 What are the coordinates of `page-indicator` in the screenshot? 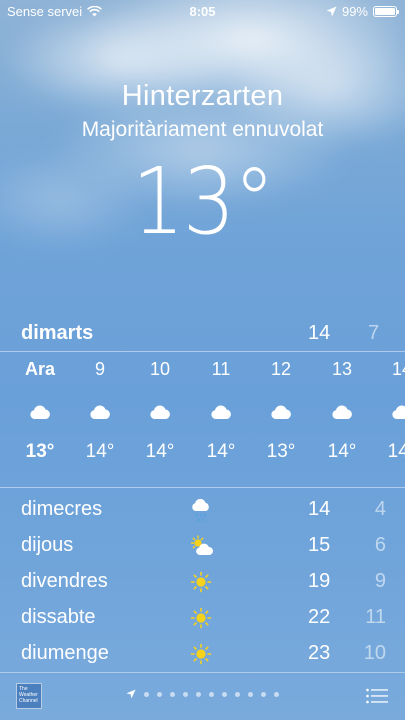 It's located at (202, 694).